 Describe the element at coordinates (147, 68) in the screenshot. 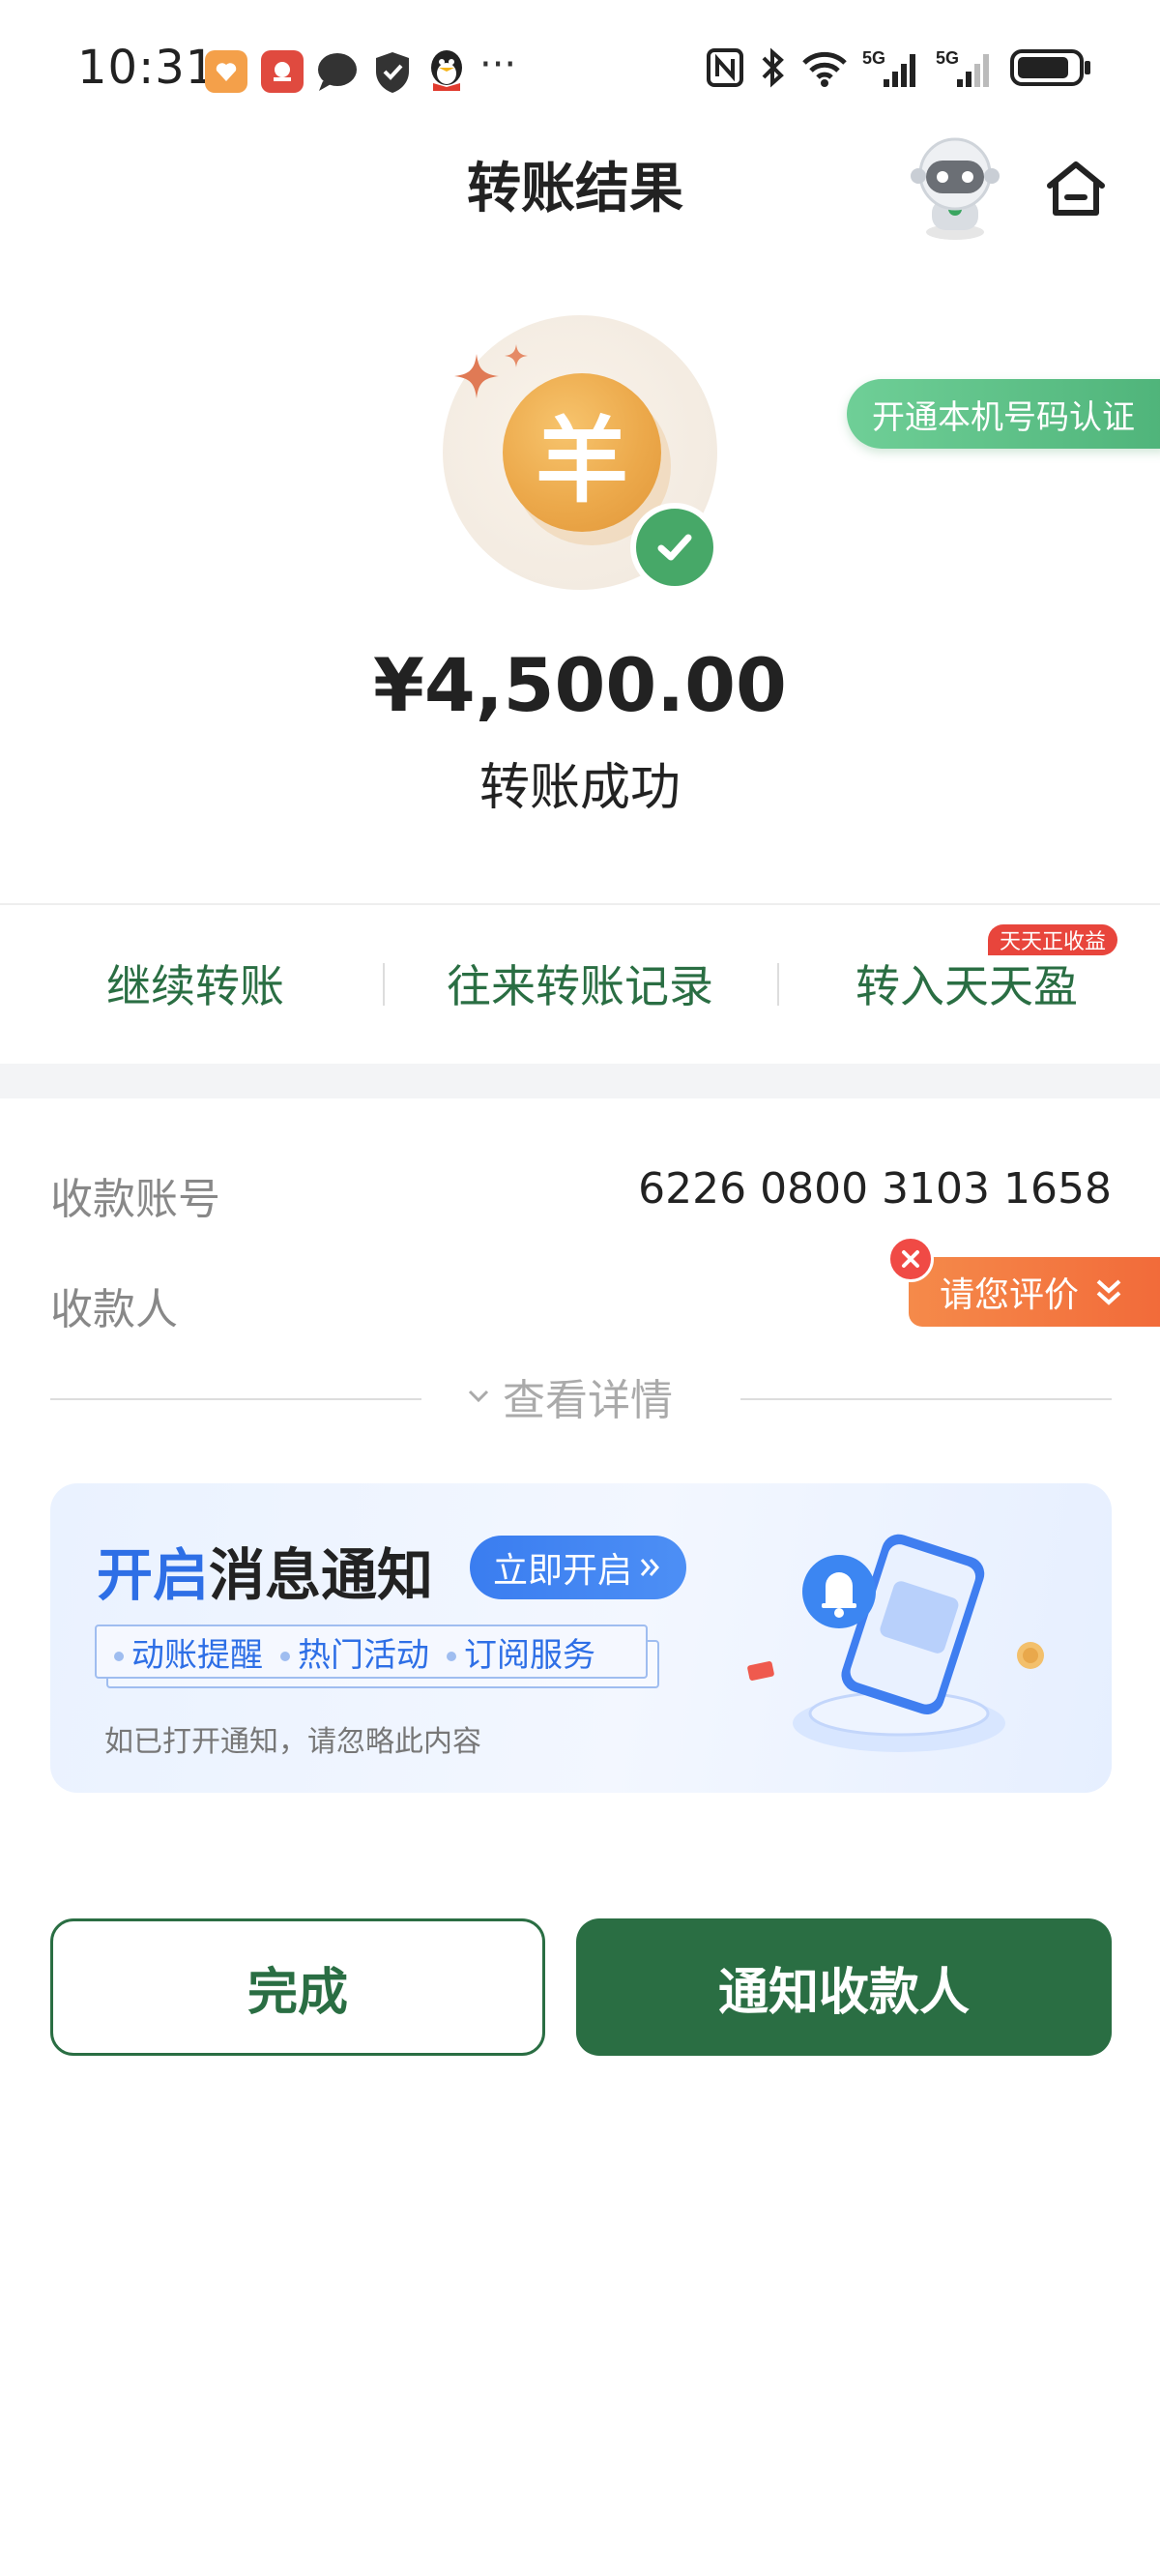

I see `status-time: 10:31` at that location.